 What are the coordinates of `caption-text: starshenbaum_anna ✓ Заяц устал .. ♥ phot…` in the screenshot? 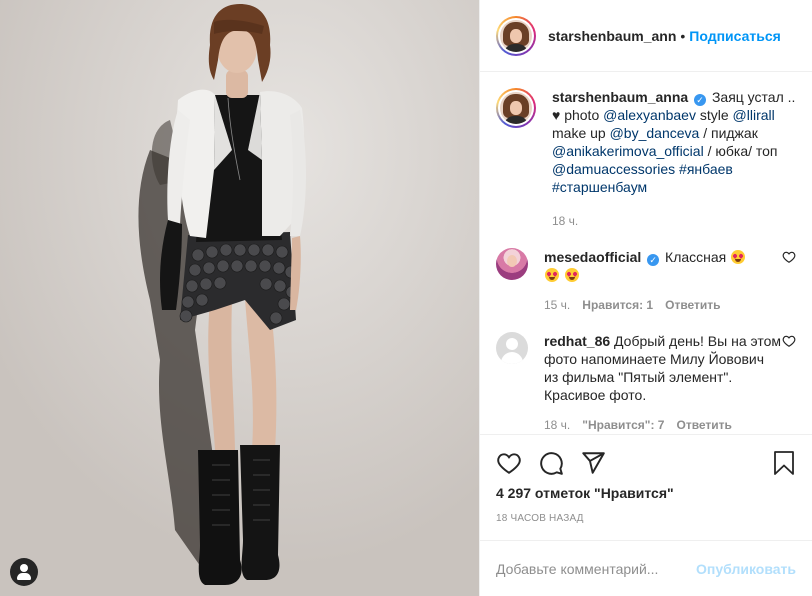 It's located at (674, 159).